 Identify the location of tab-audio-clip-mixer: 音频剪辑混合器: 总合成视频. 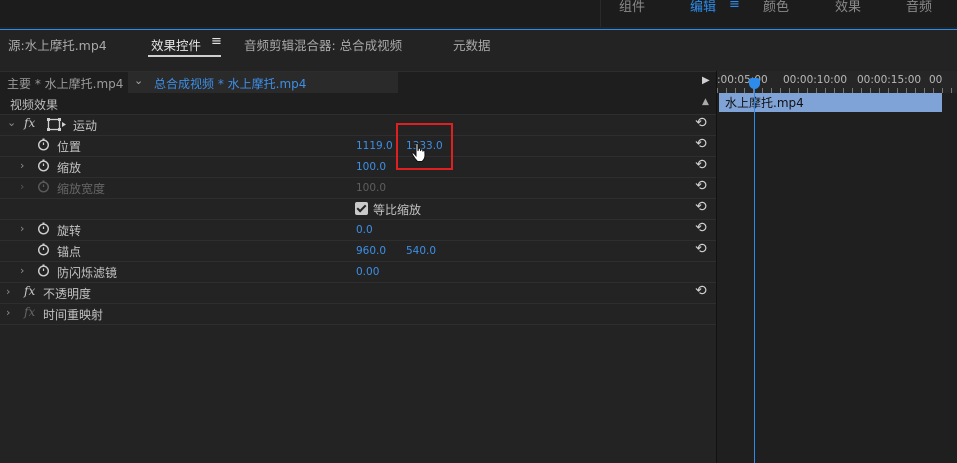
(323, 44).